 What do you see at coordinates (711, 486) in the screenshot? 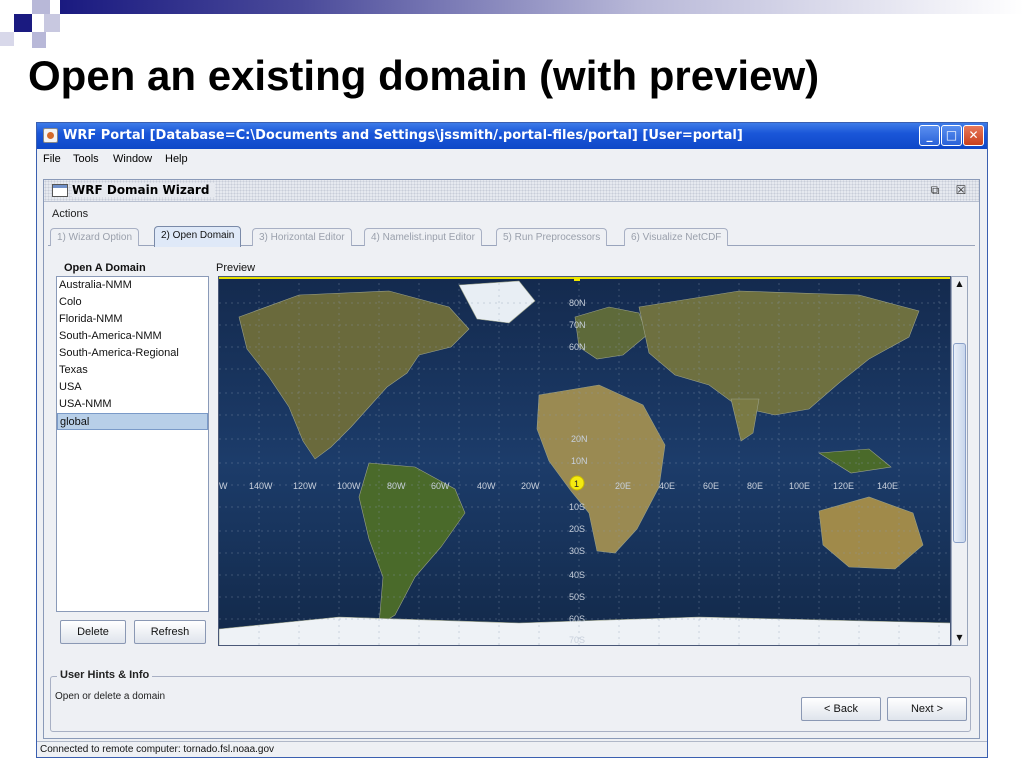
I see `lon-label: 60E` at bounding box center [711, 486].